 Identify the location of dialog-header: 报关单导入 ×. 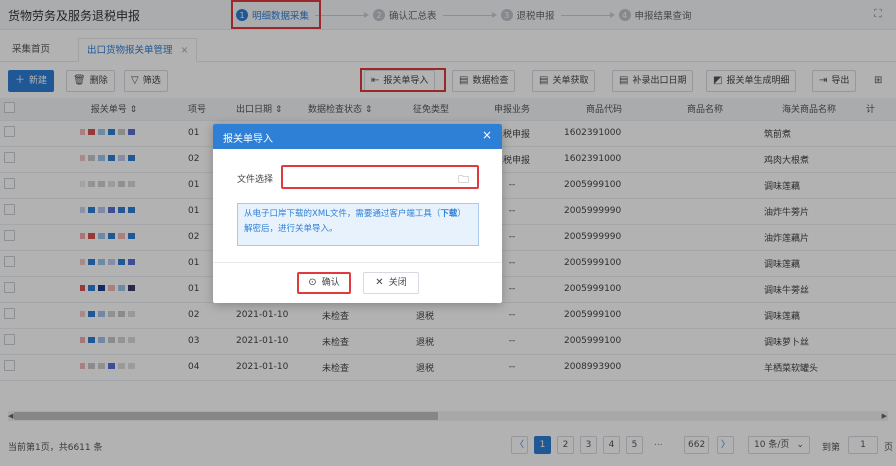
(357, 136).